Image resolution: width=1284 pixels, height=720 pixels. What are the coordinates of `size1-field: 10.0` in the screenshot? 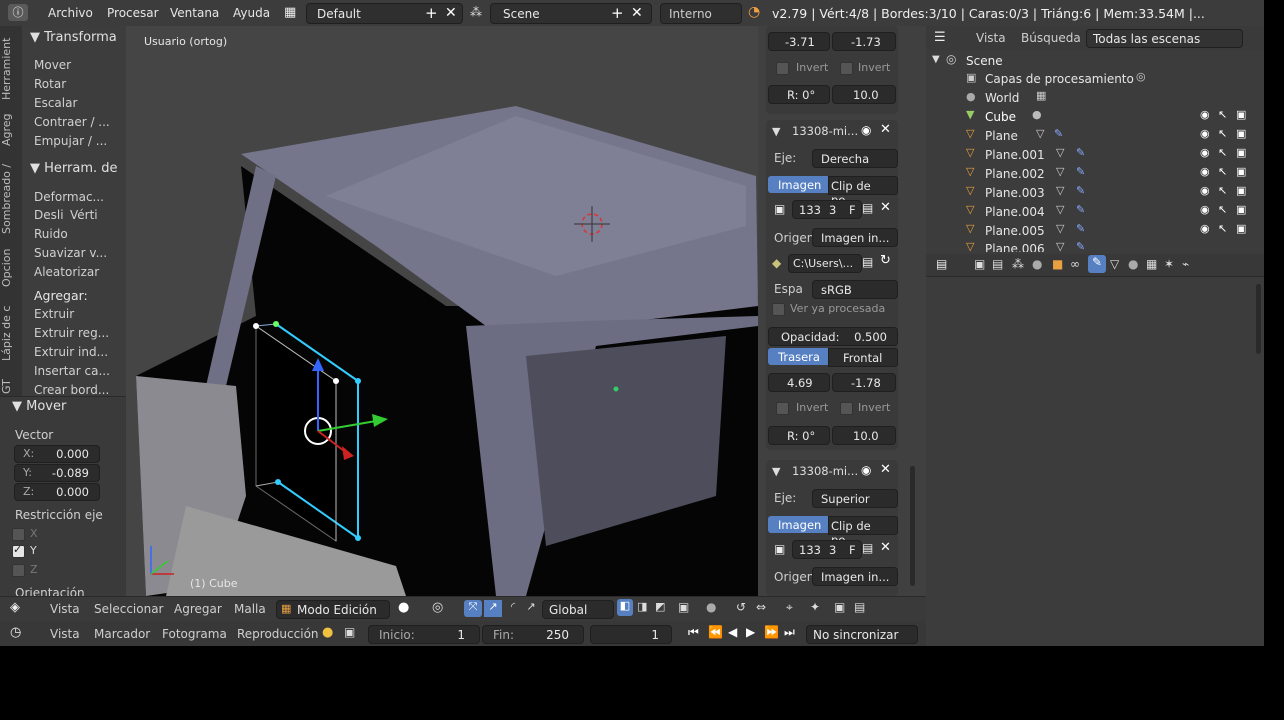 It's located at (864, 94).